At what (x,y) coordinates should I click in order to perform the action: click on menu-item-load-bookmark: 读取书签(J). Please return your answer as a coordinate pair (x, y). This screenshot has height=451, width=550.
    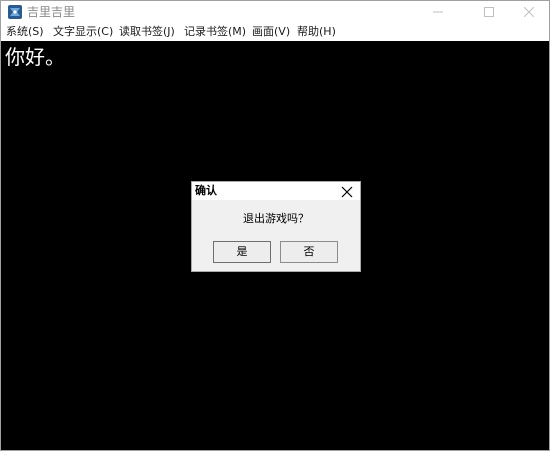
    Looking at the image, I should click on (147, 32).